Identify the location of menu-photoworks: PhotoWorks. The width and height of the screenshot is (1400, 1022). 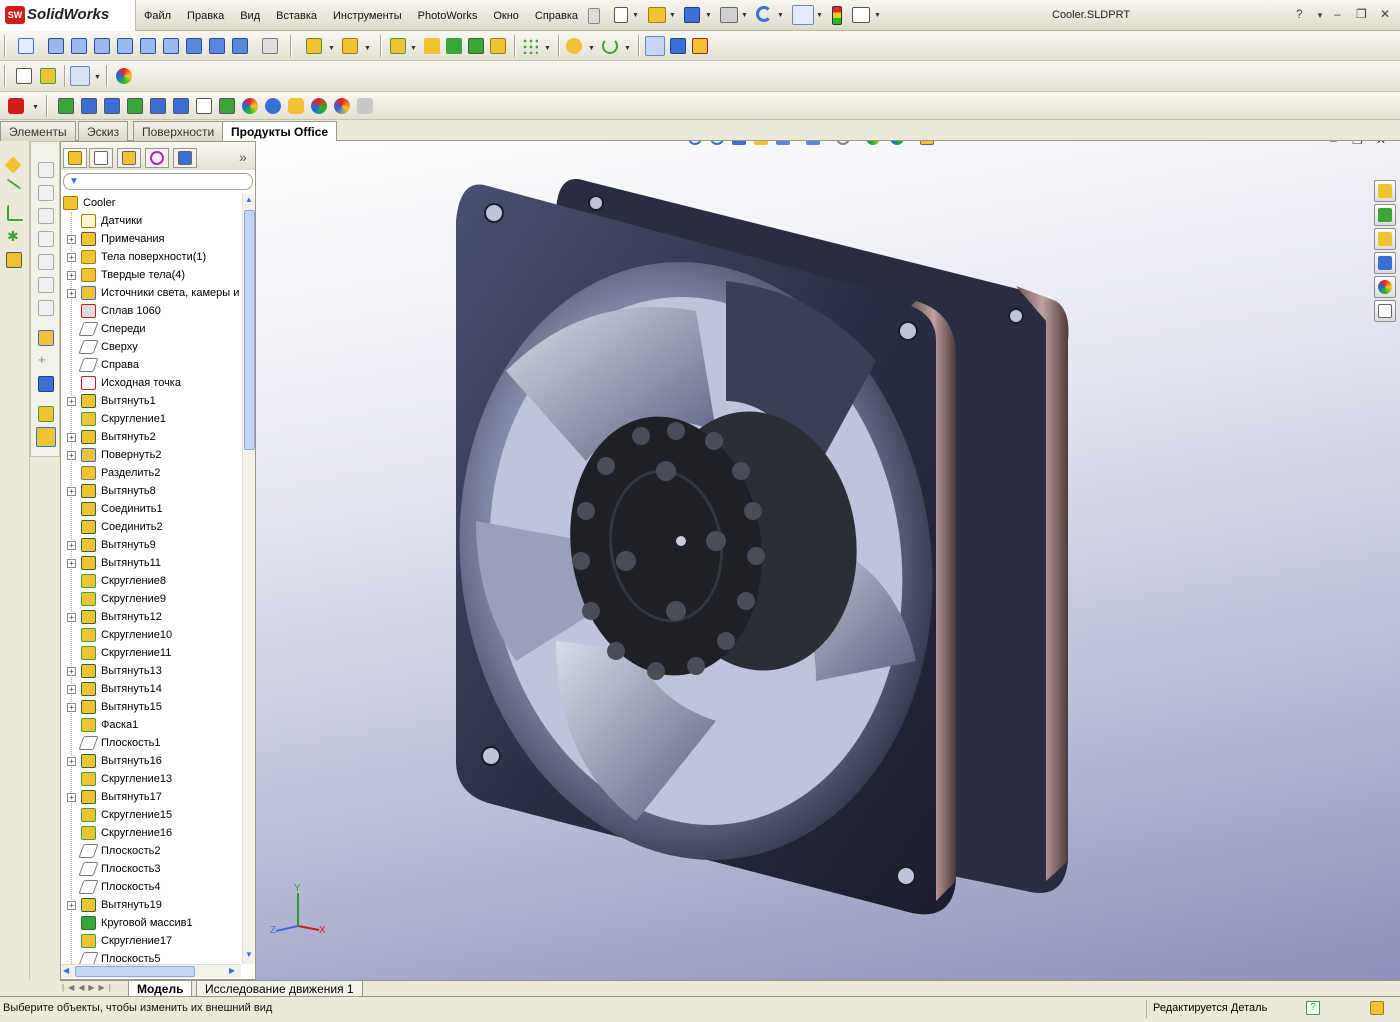
(448, 16).